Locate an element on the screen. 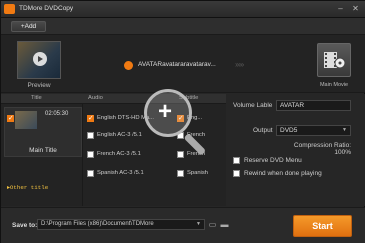 The image size is (365, 243). other-title-label: ▸Other title is located at coordinates (28, 187).